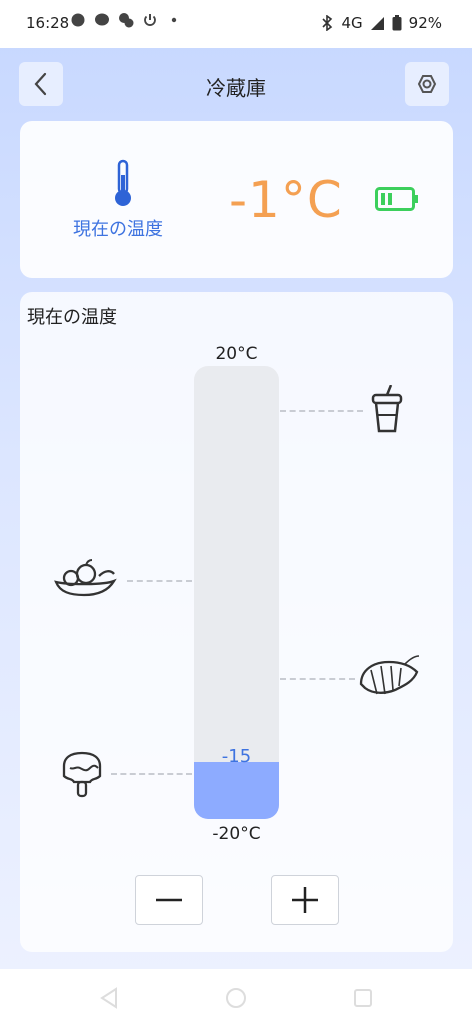 The image size is (472, 1024). I want to click on status-right: 4G 92%, so click(381, 23).